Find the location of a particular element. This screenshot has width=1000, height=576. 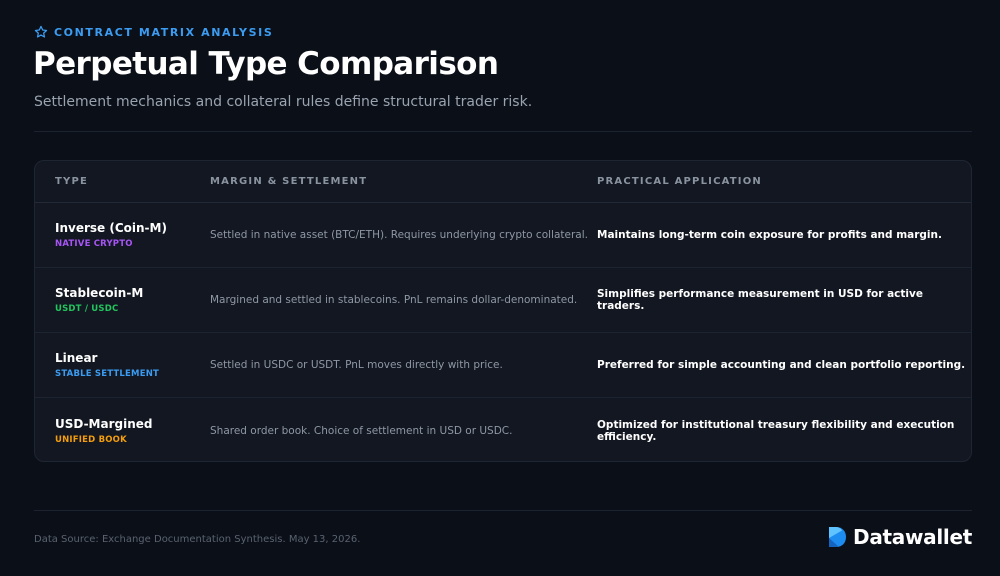

type-cell: Linear STABLE SETTLEMENT is located at coordinates (122, 365).